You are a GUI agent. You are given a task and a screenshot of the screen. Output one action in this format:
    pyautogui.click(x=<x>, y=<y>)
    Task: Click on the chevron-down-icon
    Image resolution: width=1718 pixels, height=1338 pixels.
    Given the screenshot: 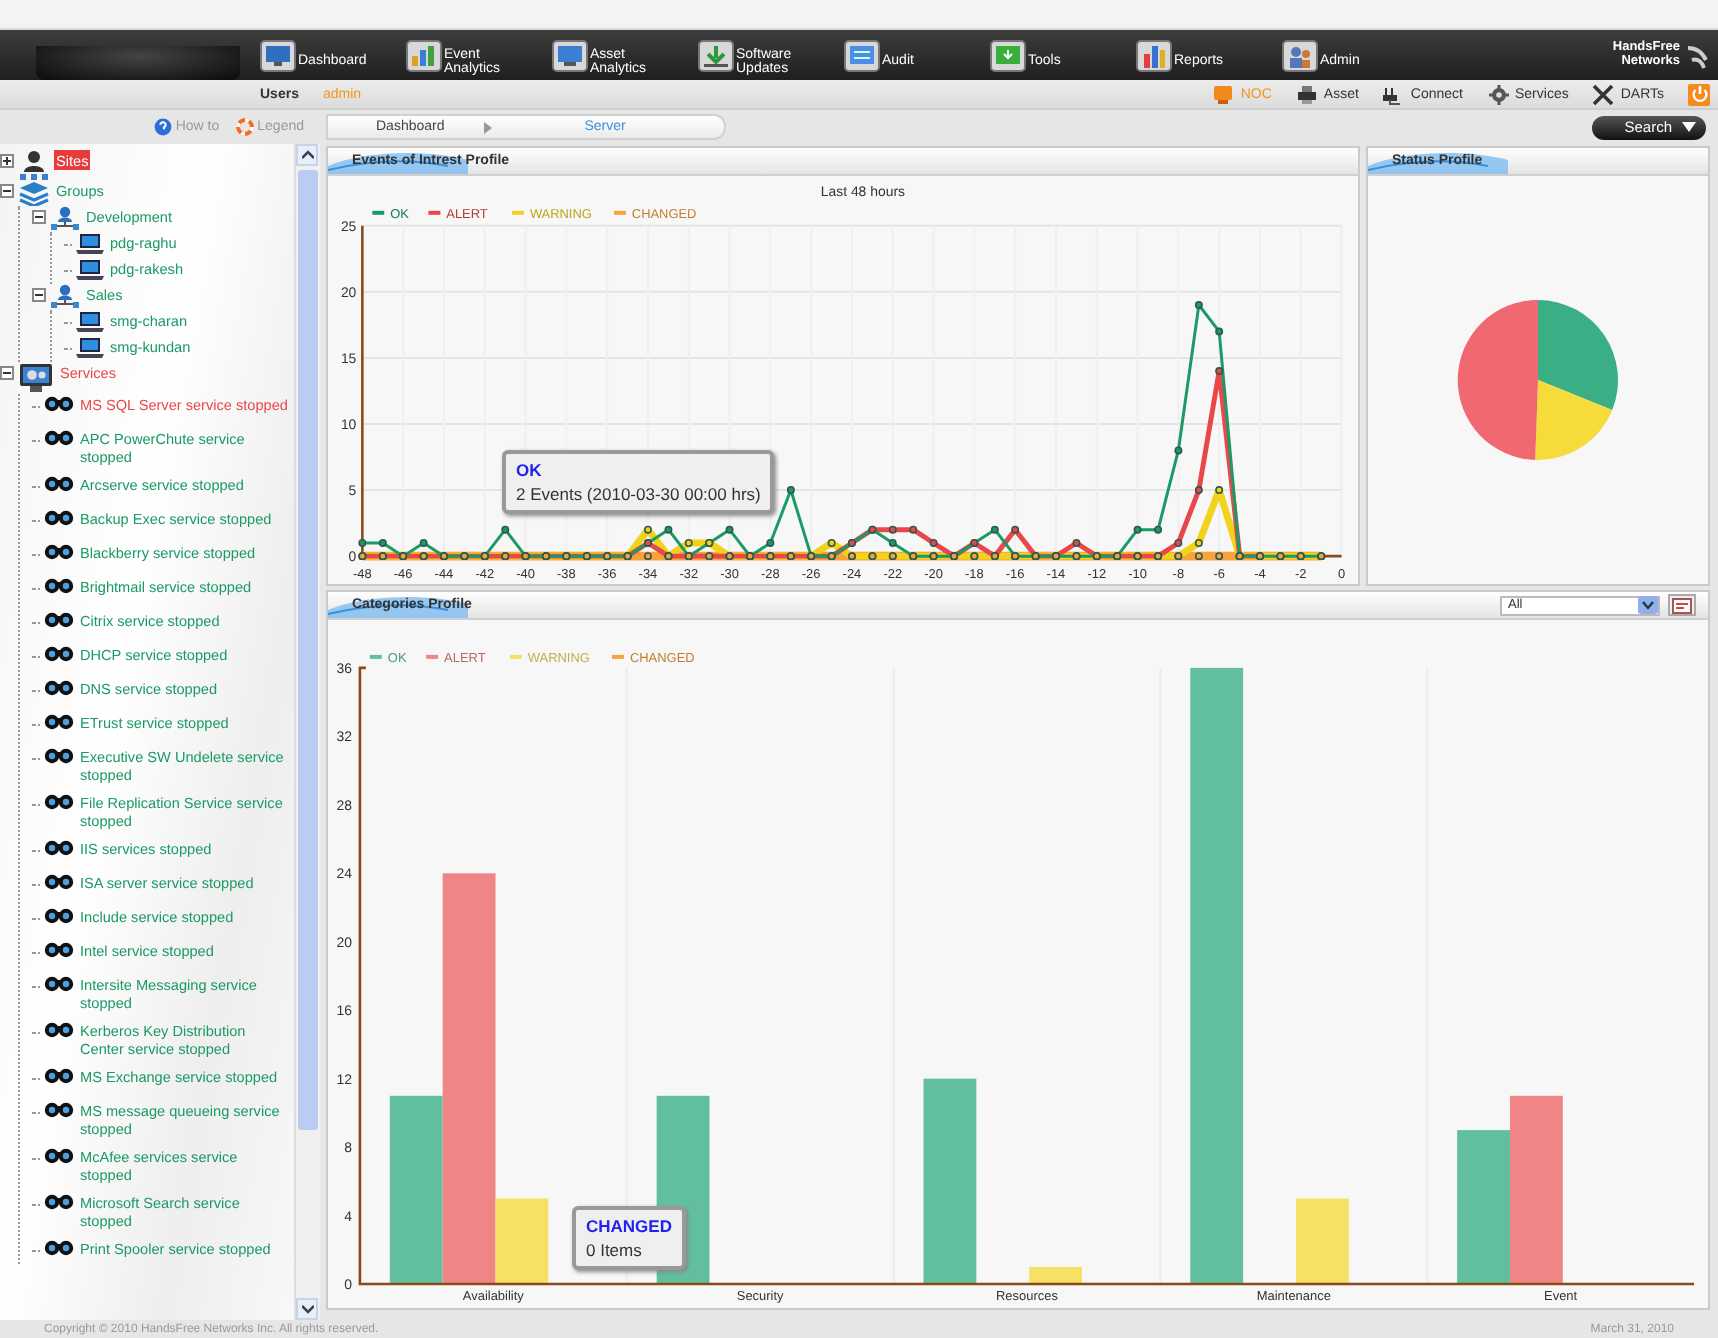 What is the action you would take?
    pyautogui.click(x=307, y=1309)
    